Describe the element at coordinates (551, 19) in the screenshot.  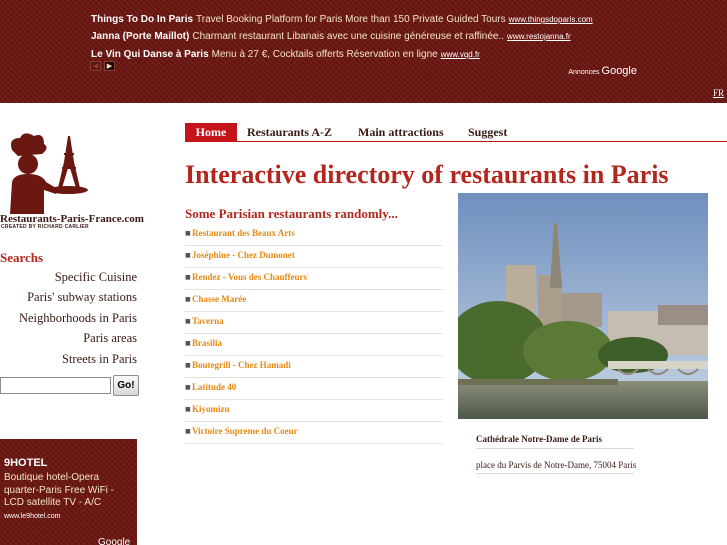
I see `ad-url: www.thingsdoparis.com` at that location.